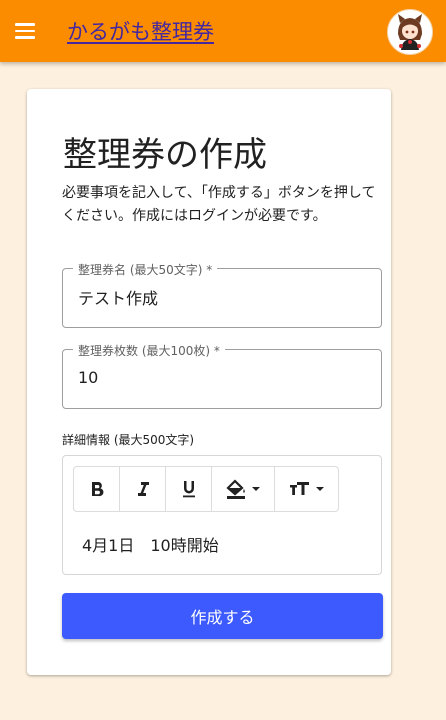 This screenshot has width=446, height=720. I want to click on italic-button, so click(143, 489).